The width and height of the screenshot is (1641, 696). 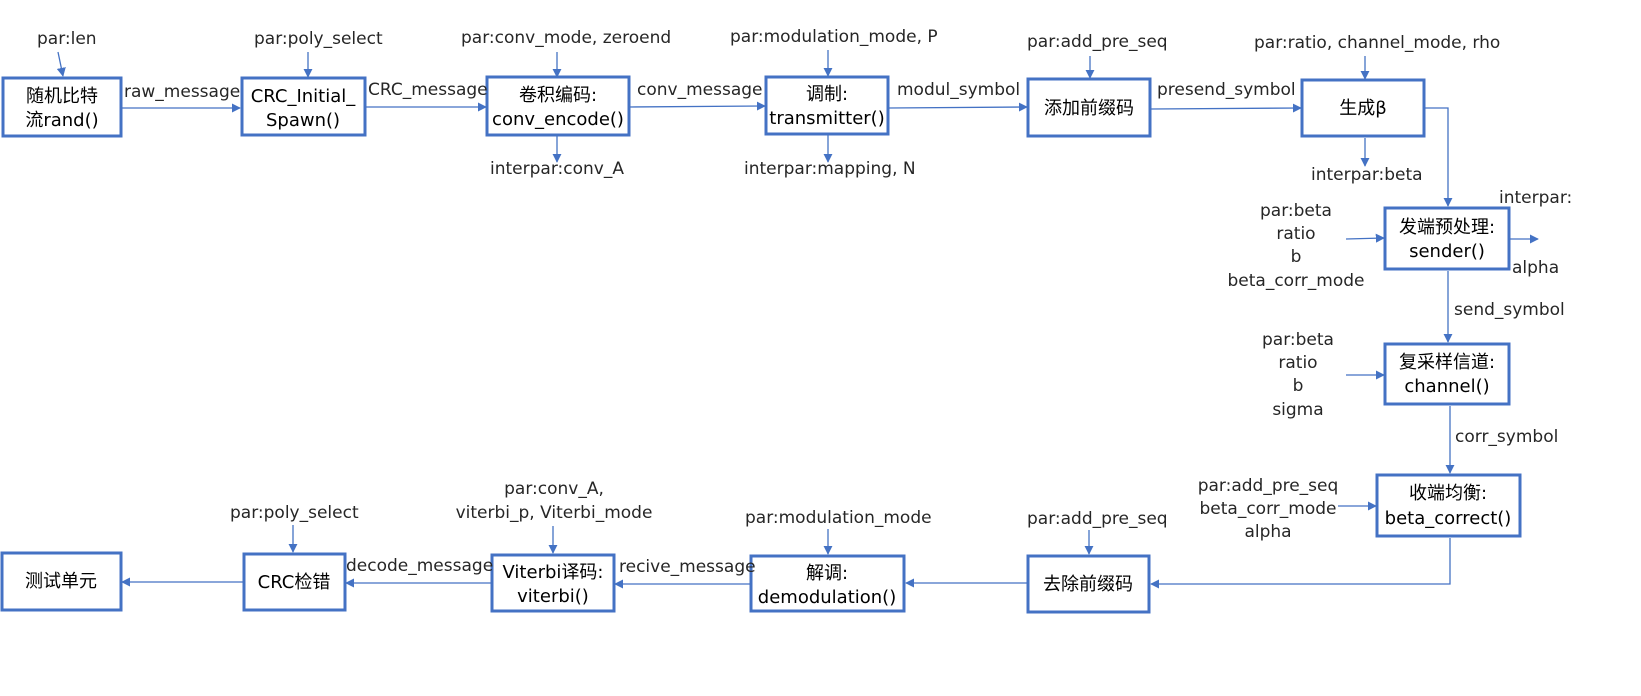 What do you see at coordinates (1447, 362) in the screenshot?
I see `node-channel-line-1: 复采样信道:` at bounding box center [1447, 362].